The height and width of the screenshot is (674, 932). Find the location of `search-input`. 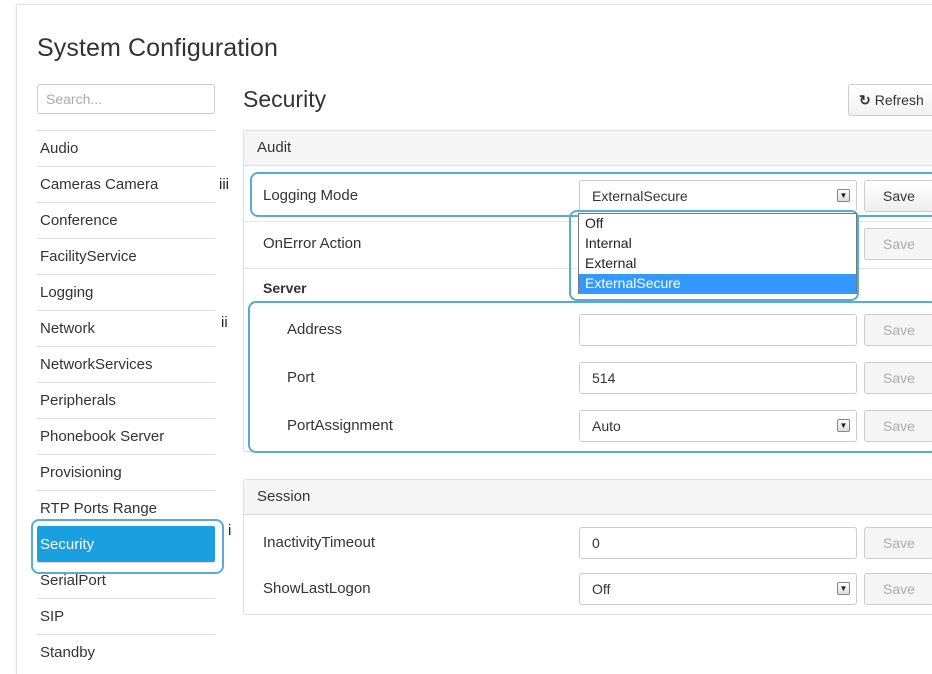

search-input is located at coordinates (126, 99).